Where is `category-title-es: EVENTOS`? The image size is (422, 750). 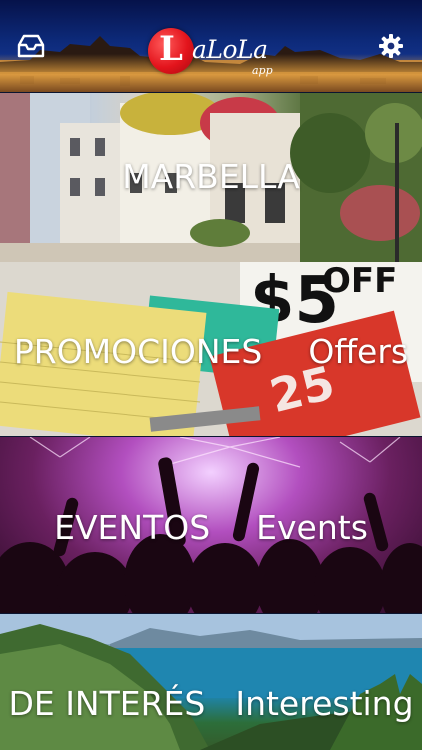 category-title-es: EVENTOS is located at coordinates (132, 527).